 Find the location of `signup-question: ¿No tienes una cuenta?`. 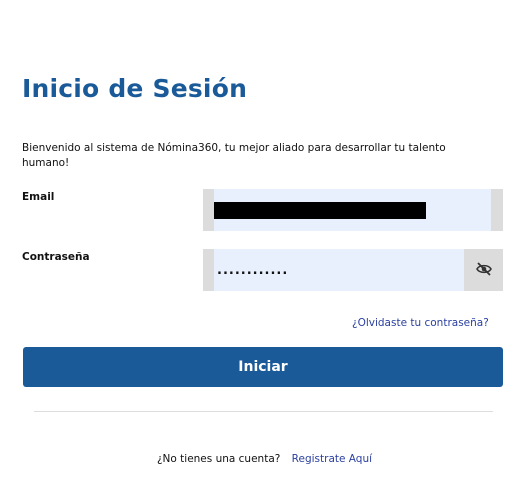

signup-question: ¿No tienes una cuenta? is located at coordinates (218, 459).